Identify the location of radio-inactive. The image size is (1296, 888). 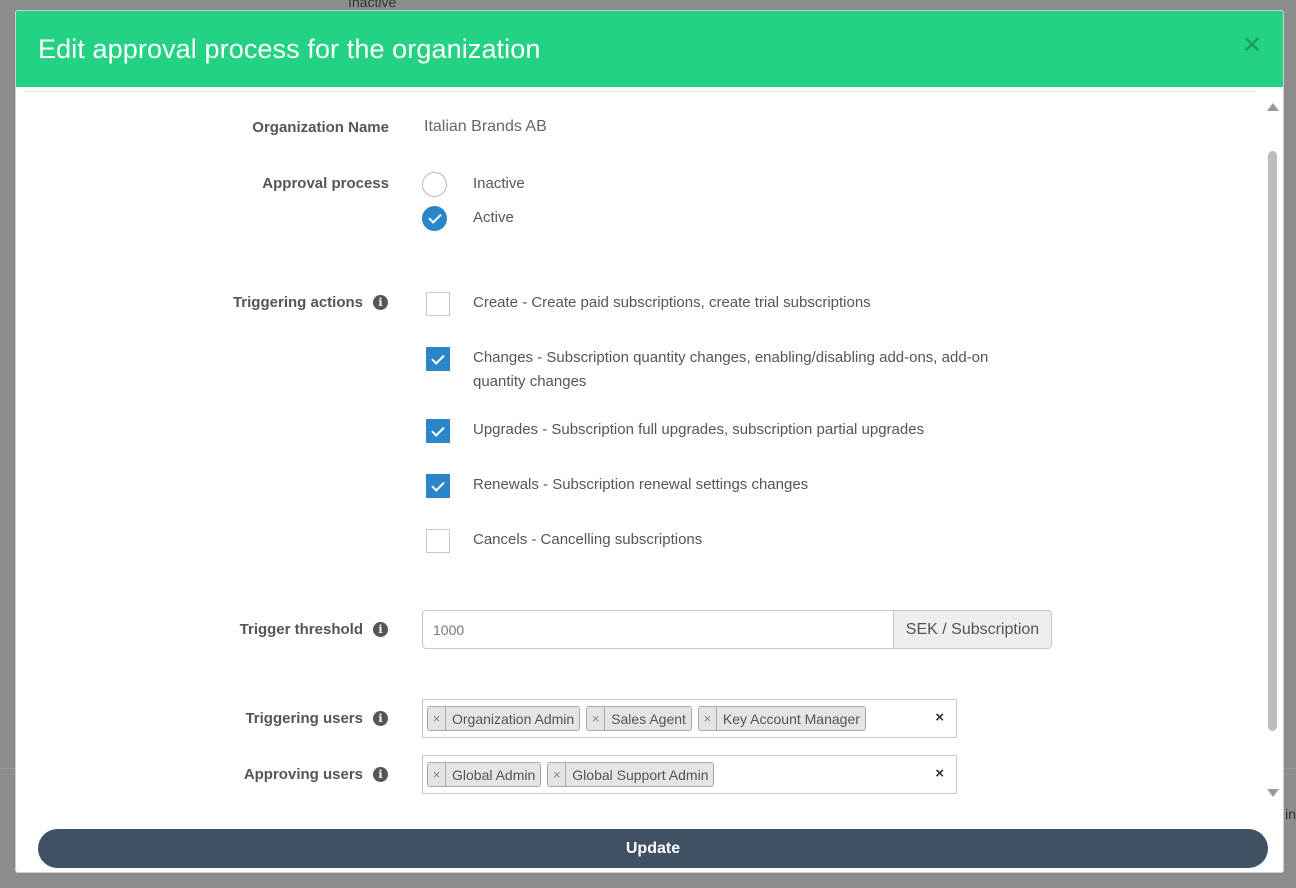
(434, 184).